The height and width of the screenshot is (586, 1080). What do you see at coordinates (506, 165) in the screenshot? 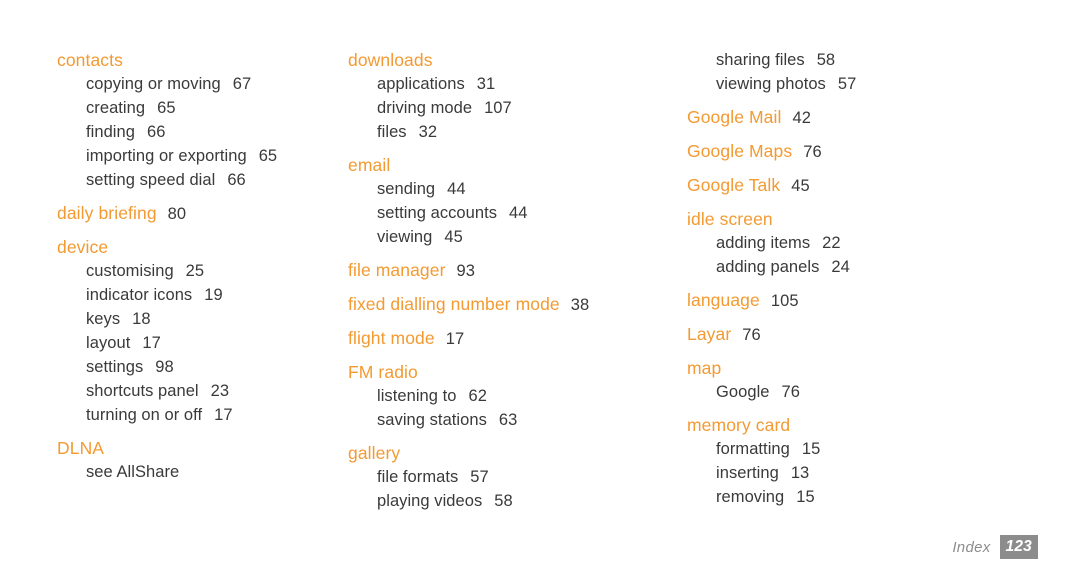
I see `index-heading: email` at bounding box center [506, 165].